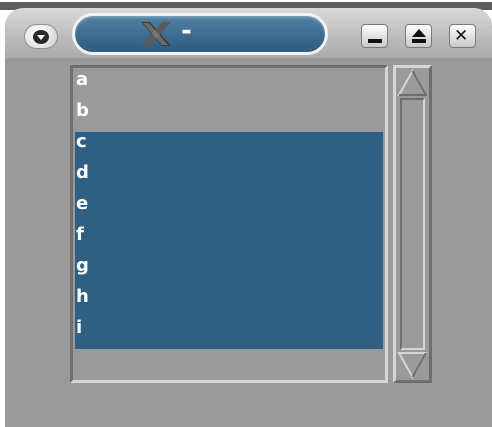  I want to click on list-item: i, so click(229, 333).